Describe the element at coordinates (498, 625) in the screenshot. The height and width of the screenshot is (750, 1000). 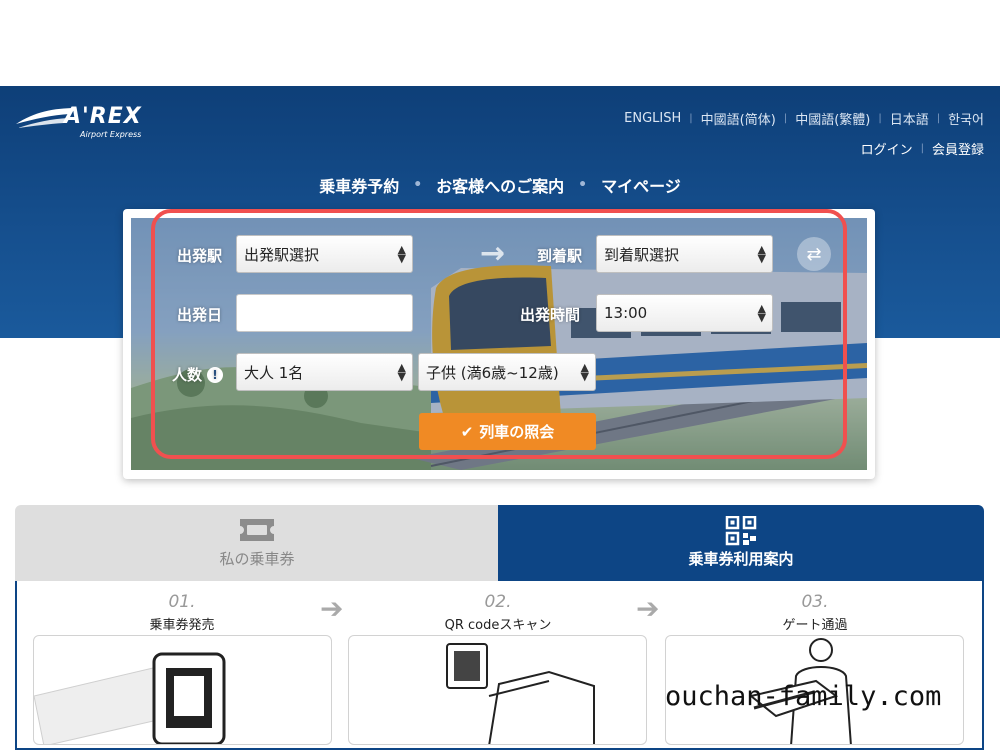
I see `step-title: QR codeスキャン` at that location.